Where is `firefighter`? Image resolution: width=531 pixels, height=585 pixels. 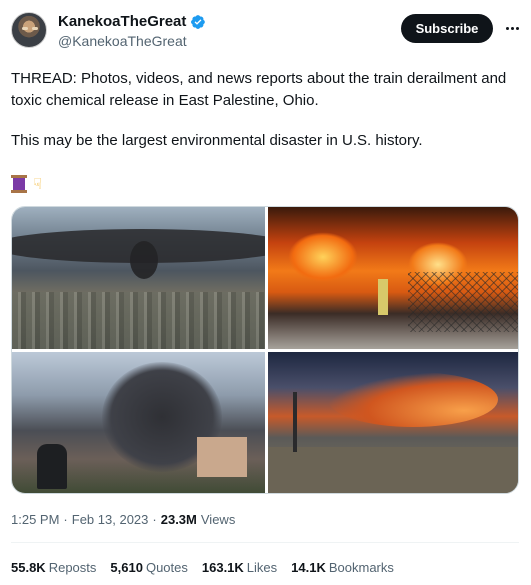
firefighter is located at coordinates (383, 297).